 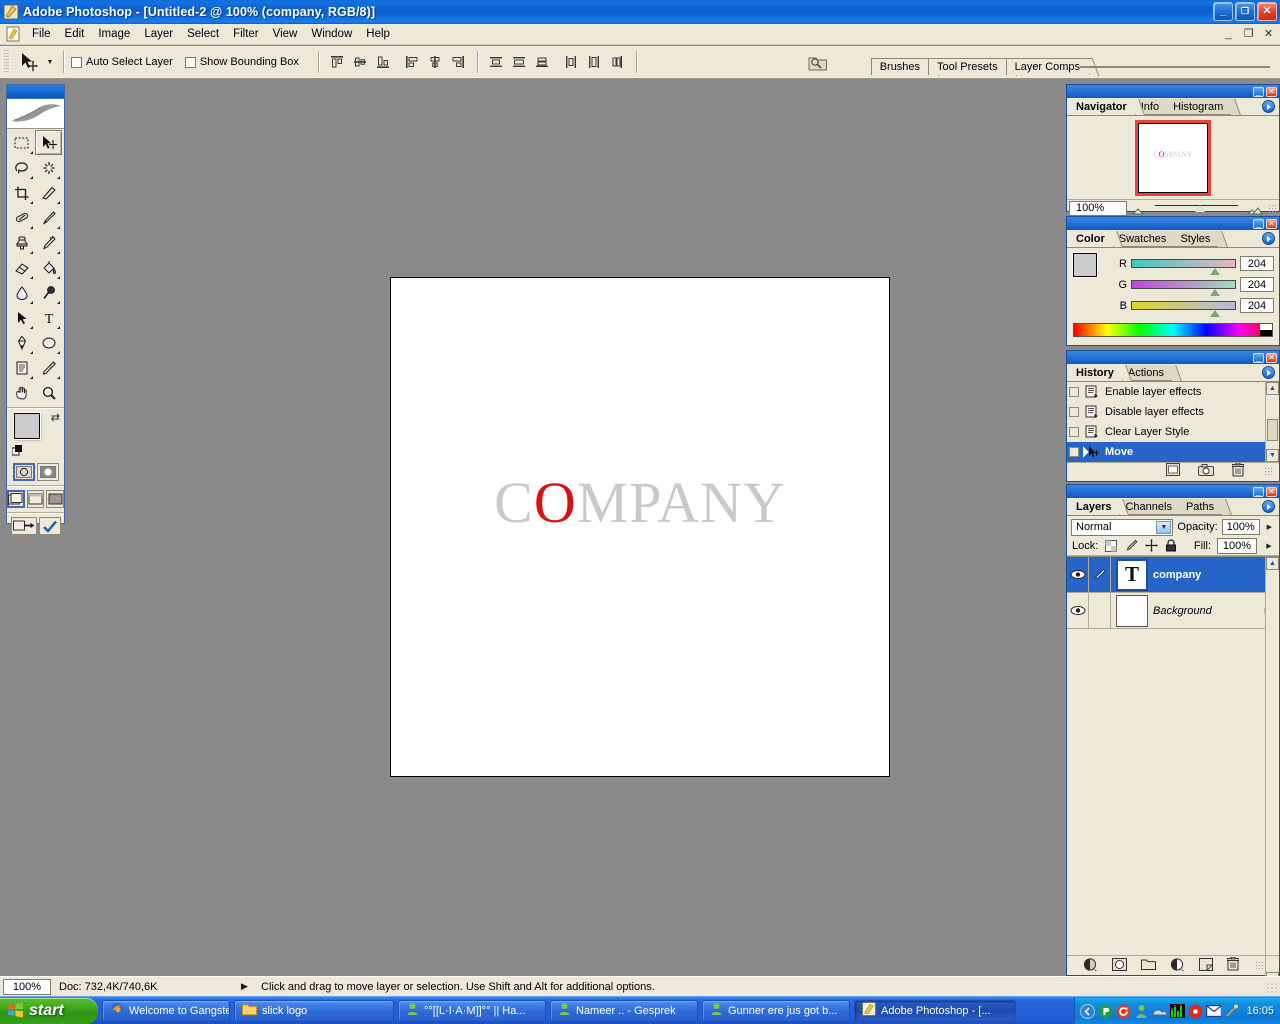 I want to click on slider-b, so click(x=1183, y=309).